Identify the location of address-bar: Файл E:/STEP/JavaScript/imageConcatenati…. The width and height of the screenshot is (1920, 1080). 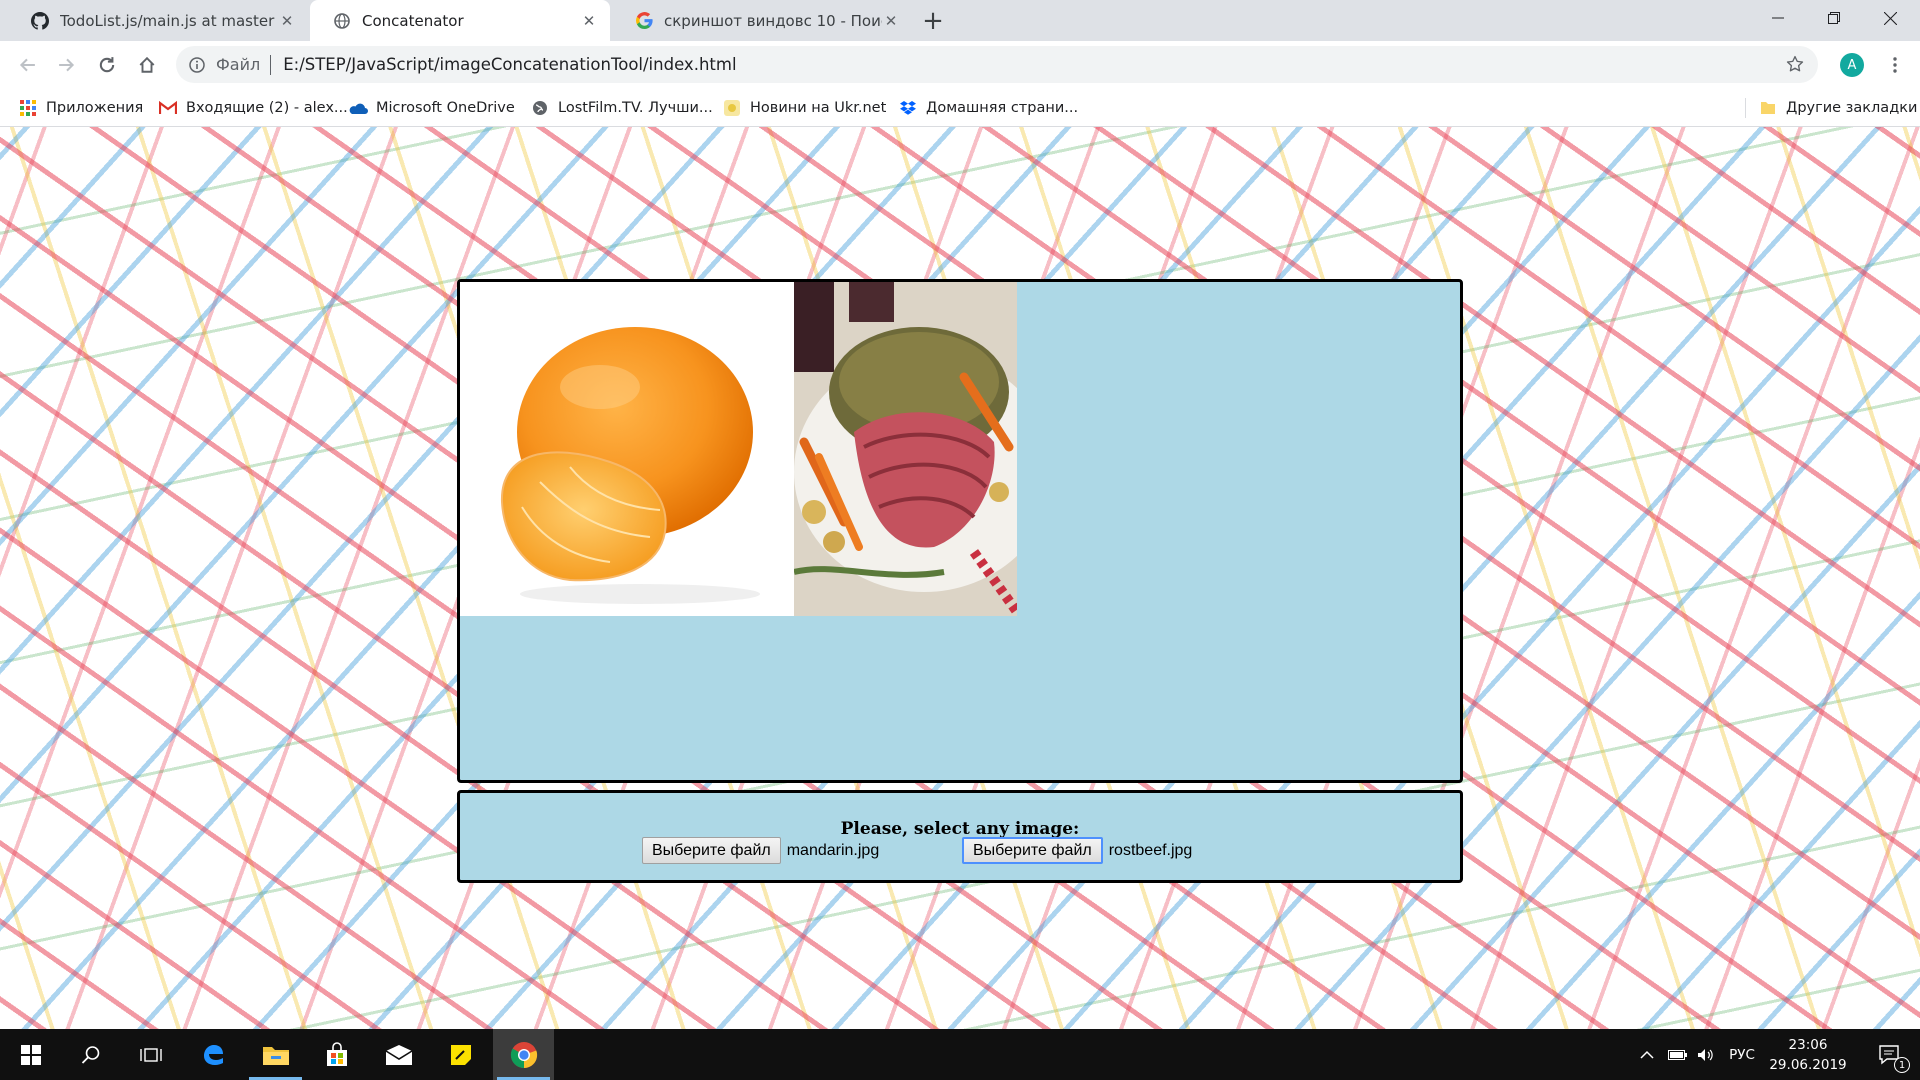
(997, 64).